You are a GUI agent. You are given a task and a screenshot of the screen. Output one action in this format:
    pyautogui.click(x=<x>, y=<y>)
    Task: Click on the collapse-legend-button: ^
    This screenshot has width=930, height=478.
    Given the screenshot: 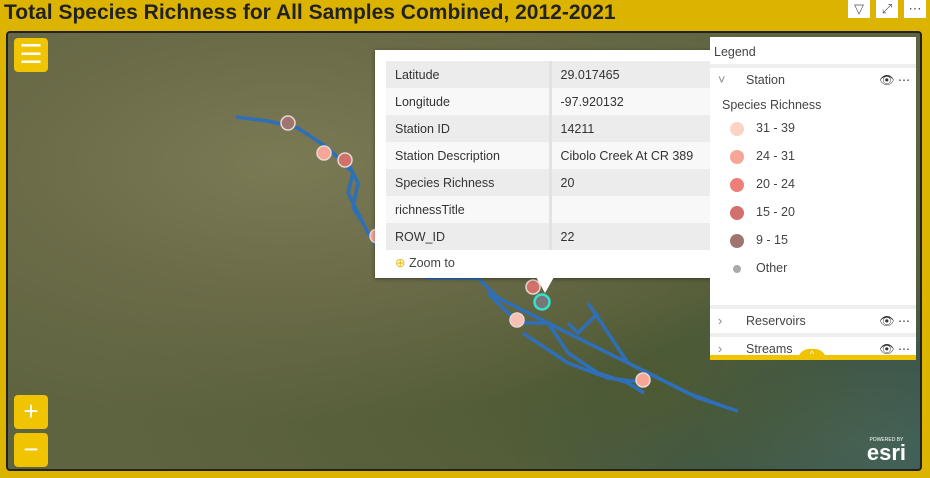 What is the action you would take?
    pyautogui.click(x=812, y=354)
    